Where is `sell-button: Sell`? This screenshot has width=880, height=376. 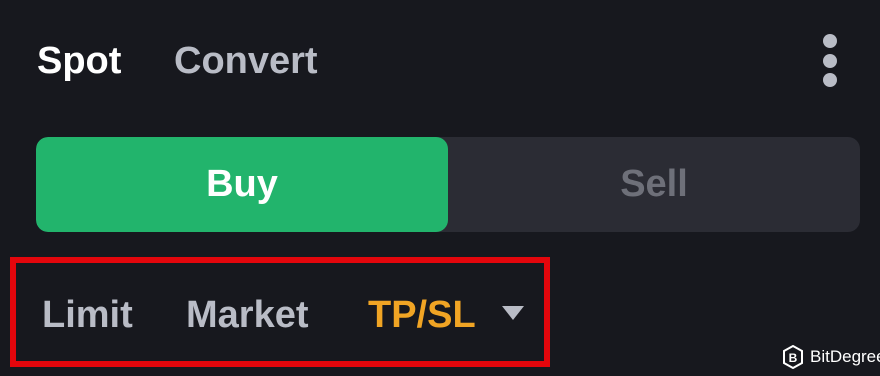 sell-button: Sell is located at coordinates (654, 184).